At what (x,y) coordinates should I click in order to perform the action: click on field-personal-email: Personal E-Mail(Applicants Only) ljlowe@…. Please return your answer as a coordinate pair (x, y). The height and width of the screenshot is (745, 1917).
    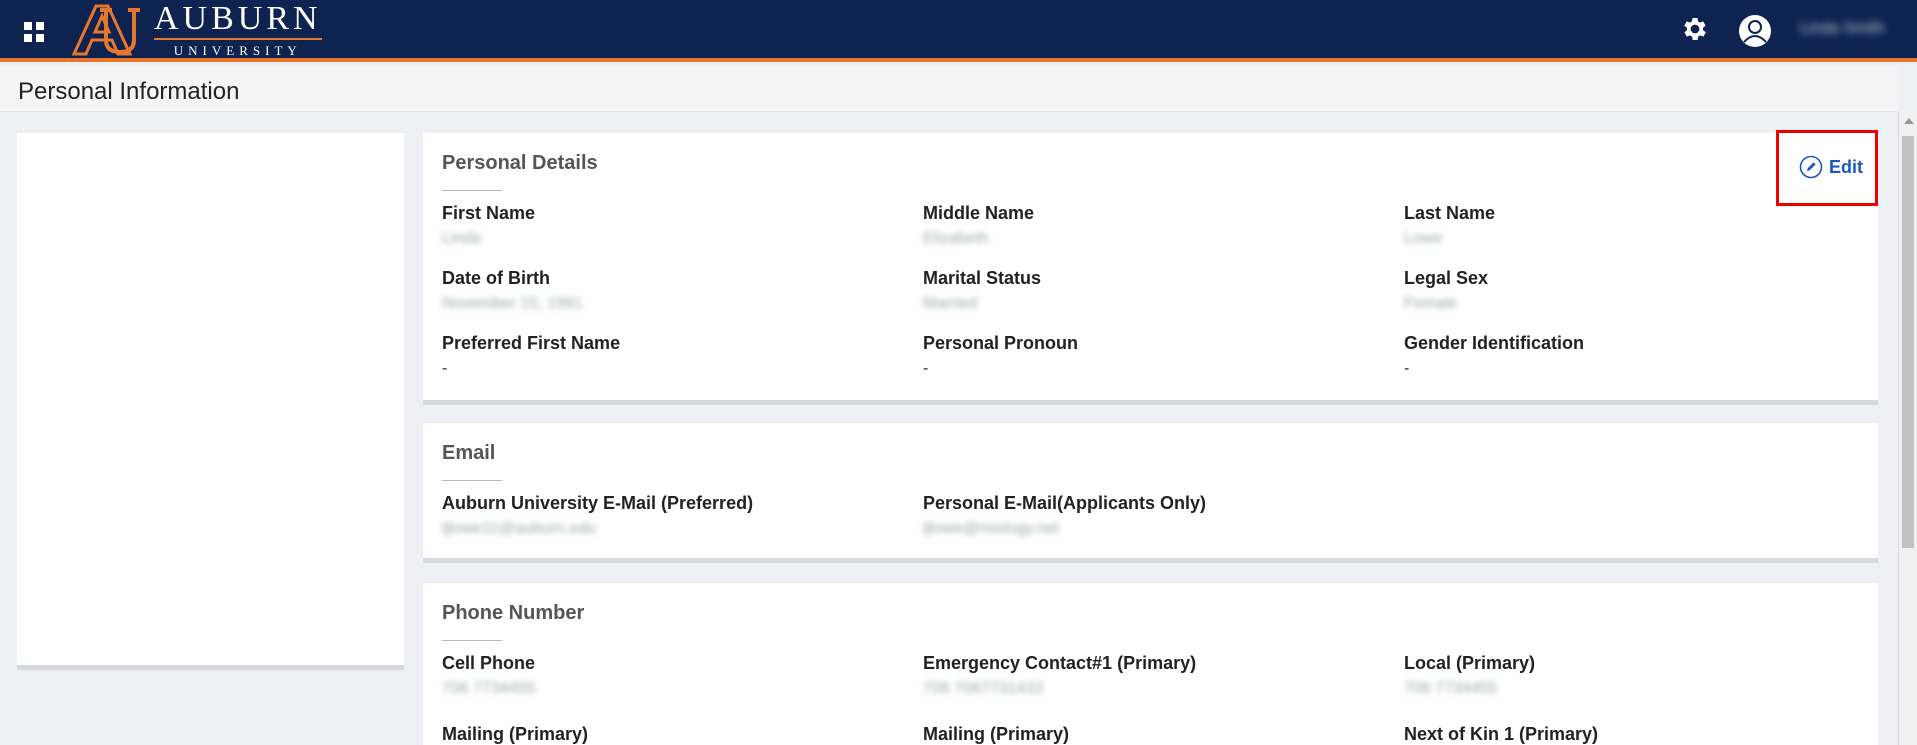
    Looking at the image, I should click on (1065, 515).